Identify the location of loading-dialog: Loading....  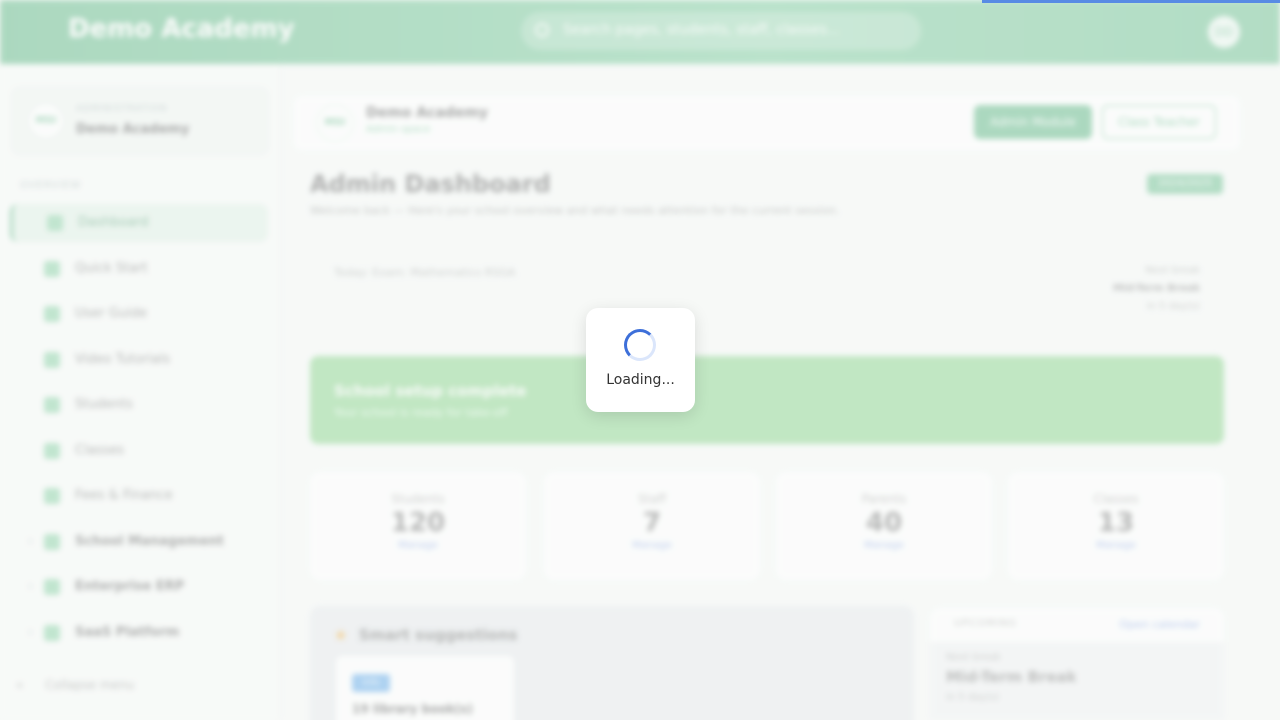
(640, 360).